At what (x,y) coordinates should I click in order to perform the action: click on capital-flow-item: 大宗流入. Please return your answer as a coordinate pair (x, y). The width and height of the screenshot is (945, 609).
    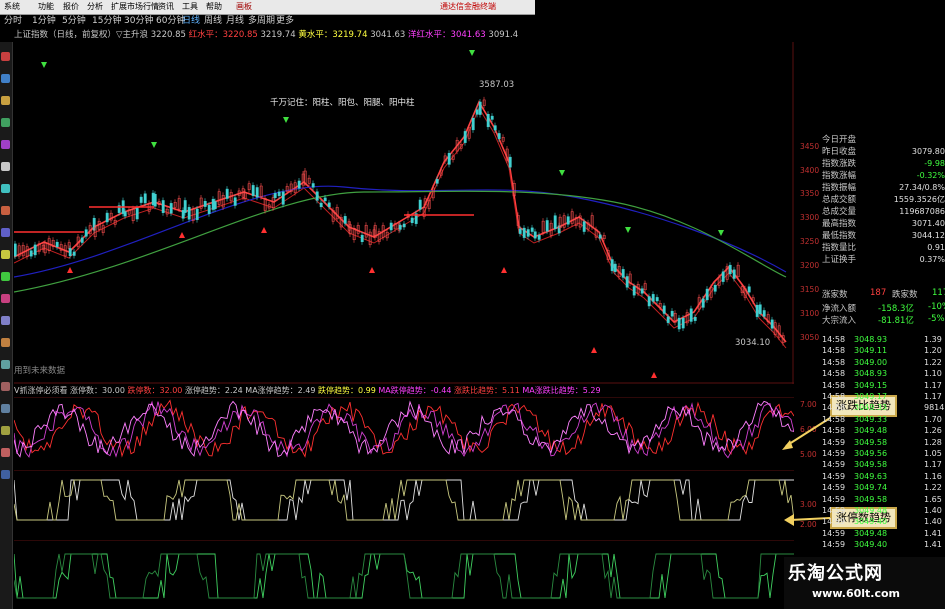
    Looking at the image, I should click on (839, 321).